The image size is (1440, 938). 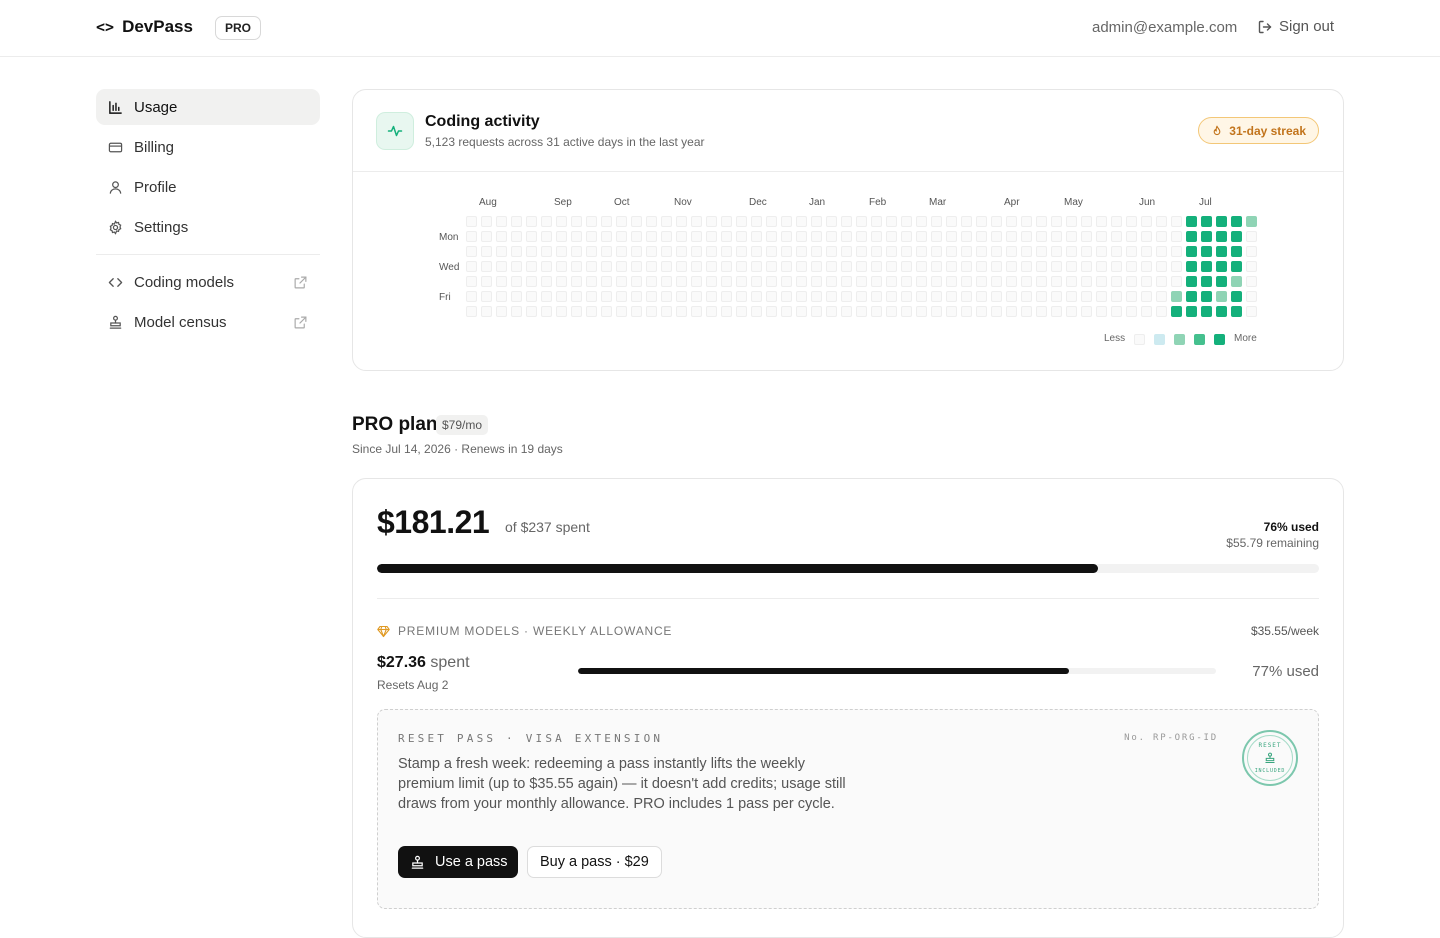 I want to click on sidebar-item-profile: Profile, so click(x=208, y=187).